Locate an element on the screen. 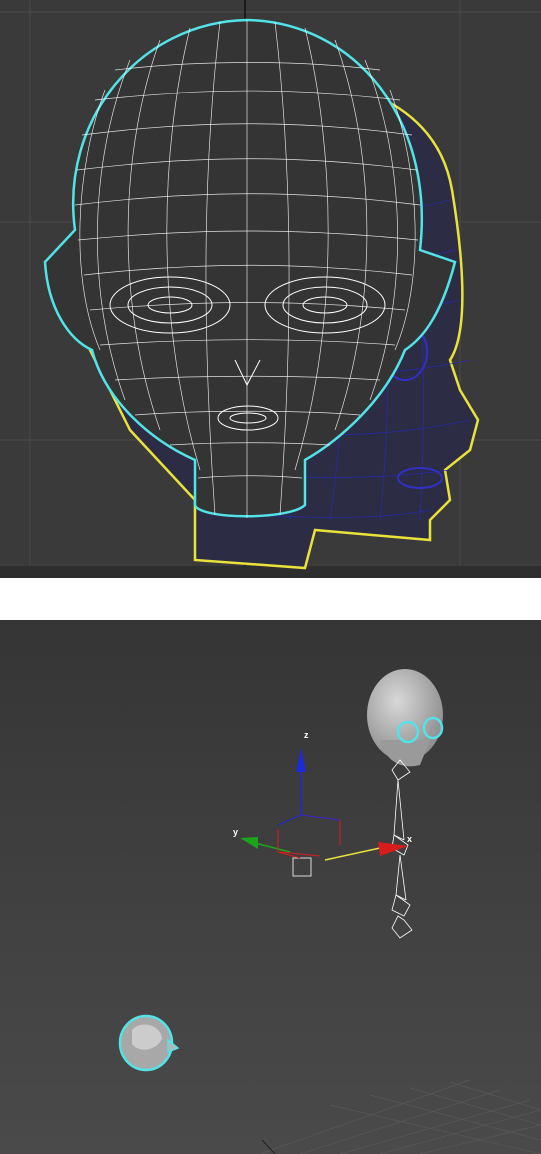 This screenshot has height=1154, width=541. gizmo-center-box is located at coordinates (302, 867).